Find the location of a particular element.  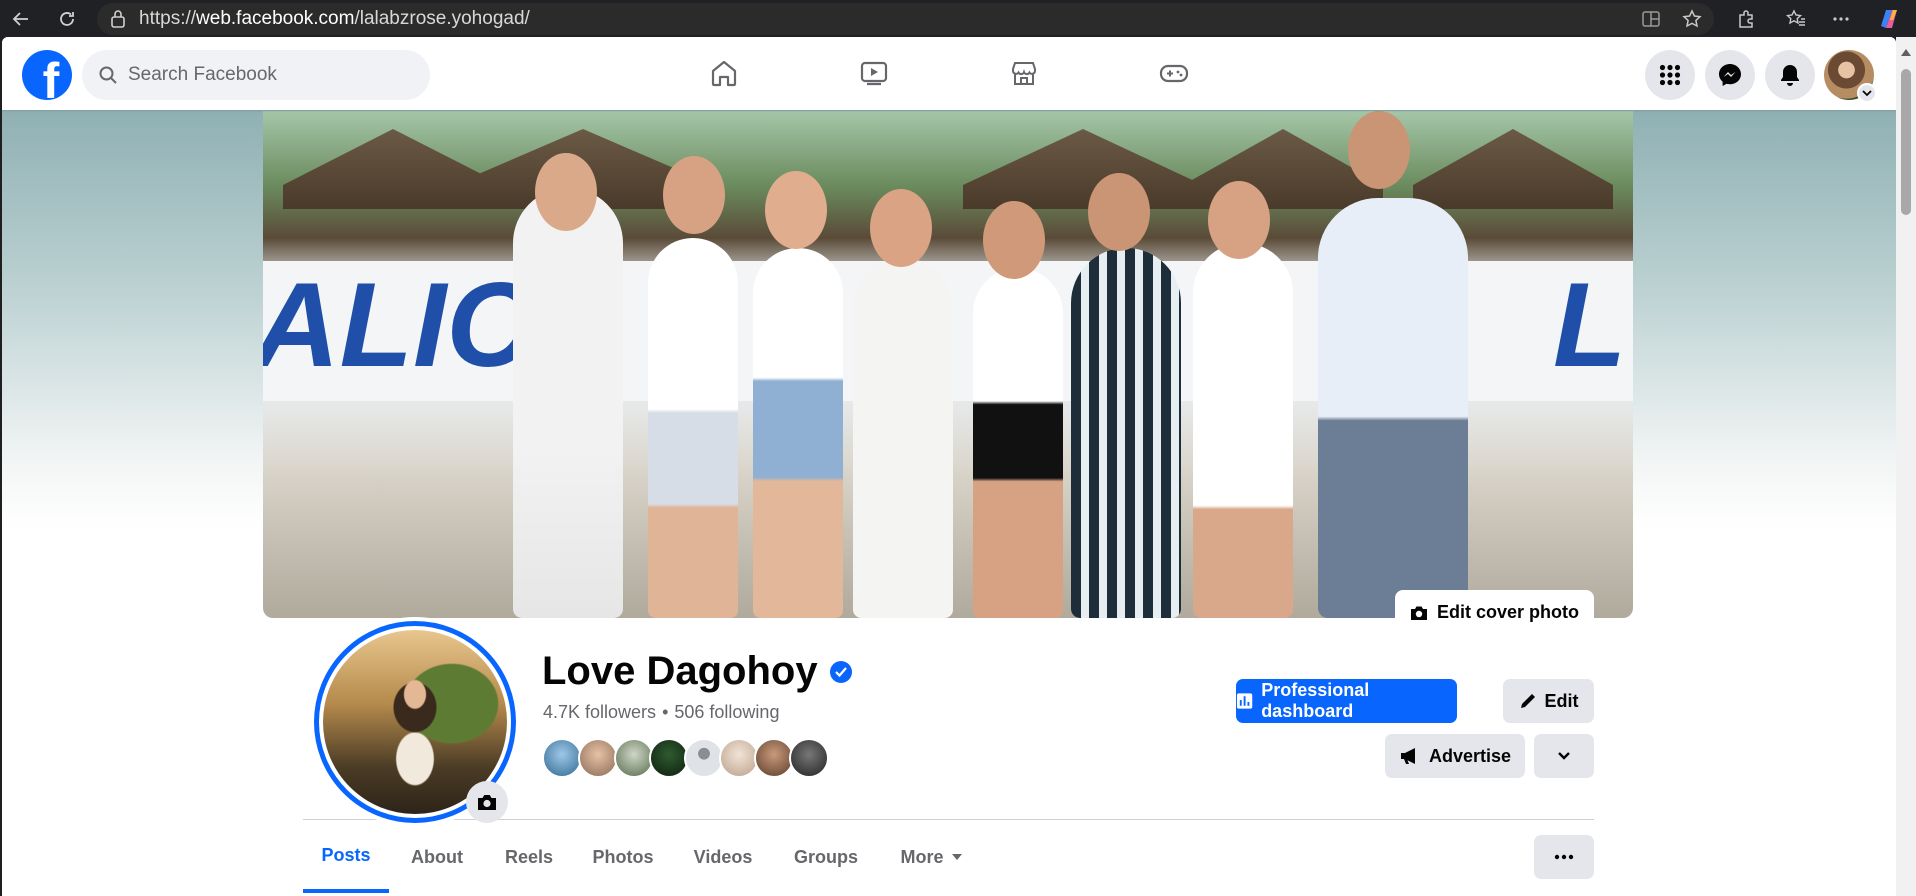

dashboard-chart-icon is located at coordinates (1244, 701).